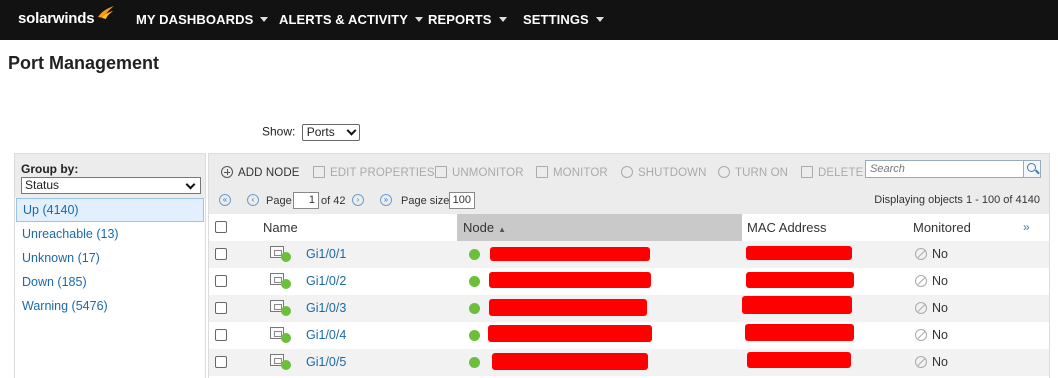 The width and height of the screenshot is (1058, 378). What do you see at coordinates (330, 132) in the screenshot?
I see `show-select: Ports` at bounding box center [330, 132].